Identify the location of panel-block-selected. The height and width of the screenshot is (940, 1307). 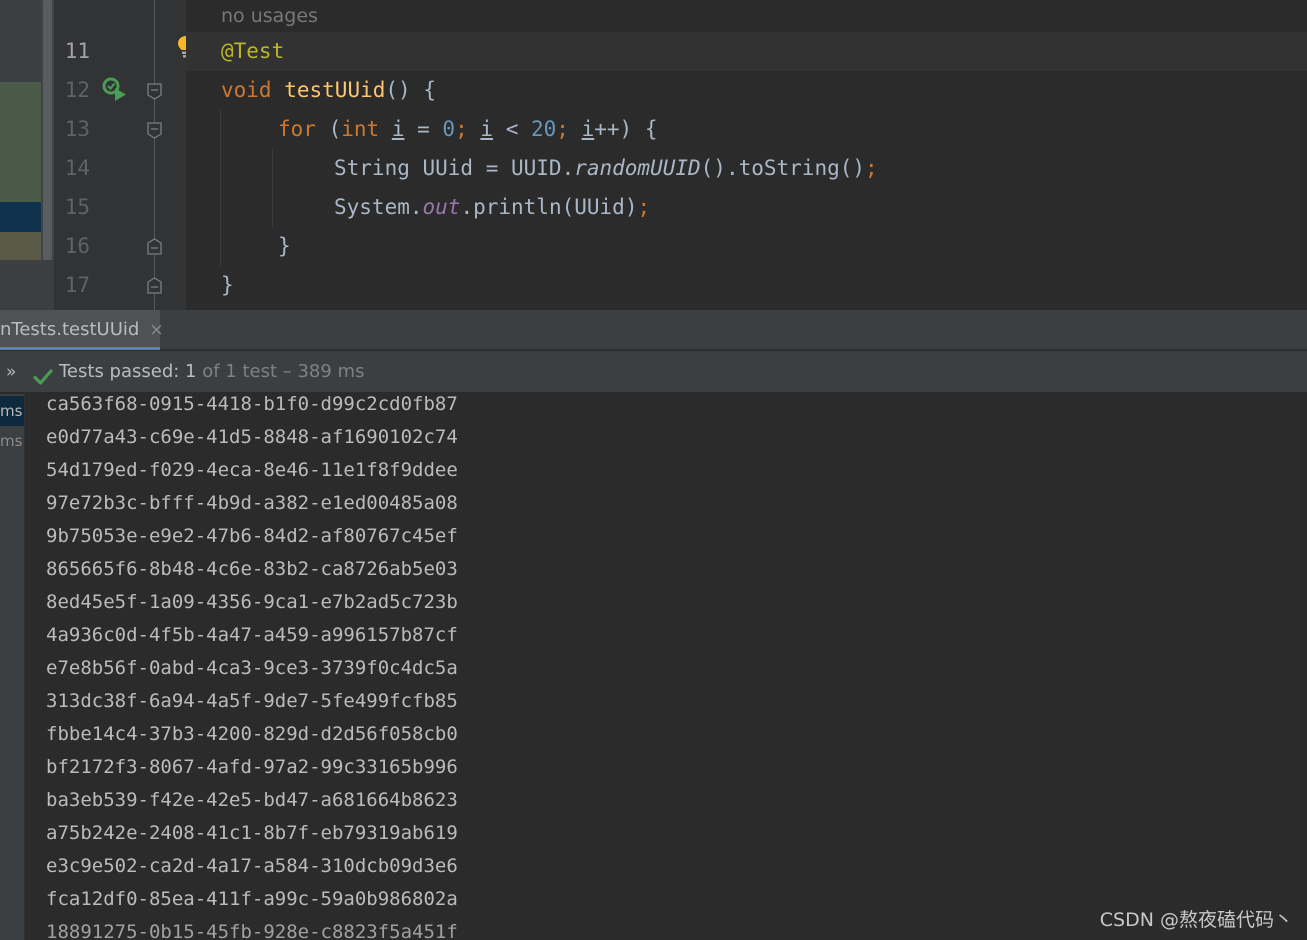
(20, 217).